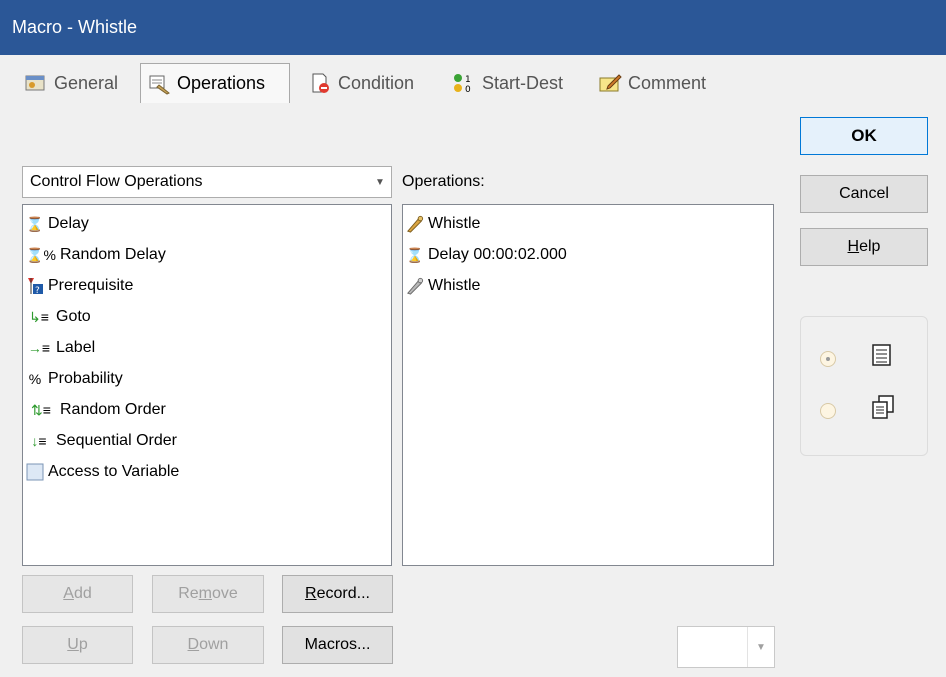  I want to click on list-item-label: Delay, so click(68, 223).